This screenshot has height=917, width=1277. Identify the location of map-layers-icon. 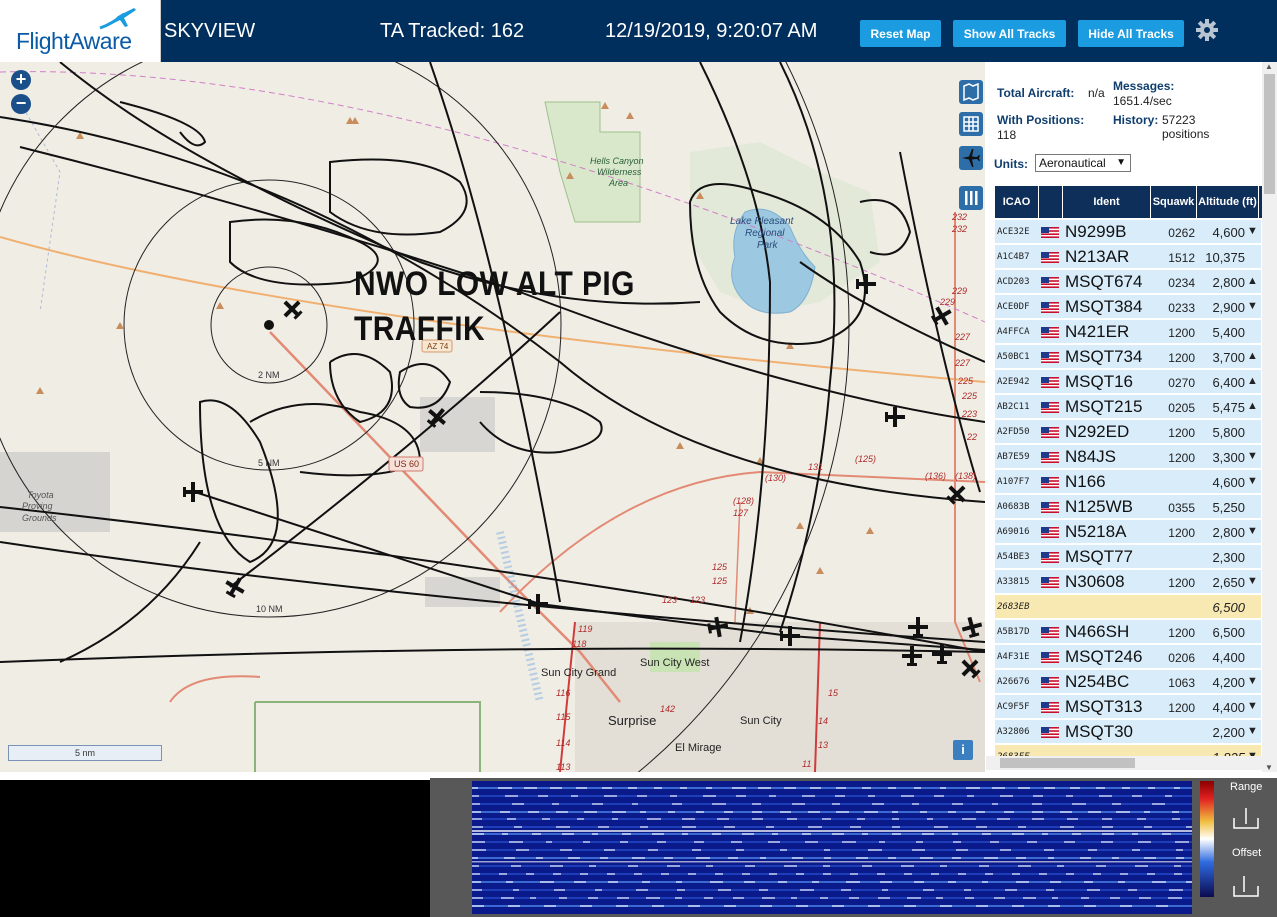
(971, 92).